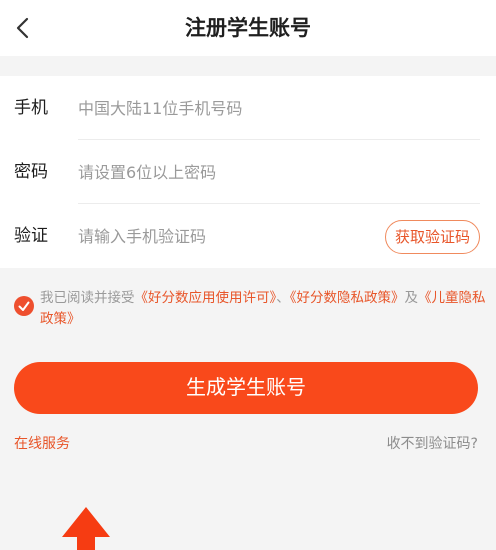 The image size is (496, 550). I want to click on agreement-prefix: 我已阅读并接受, so click(87, 298).